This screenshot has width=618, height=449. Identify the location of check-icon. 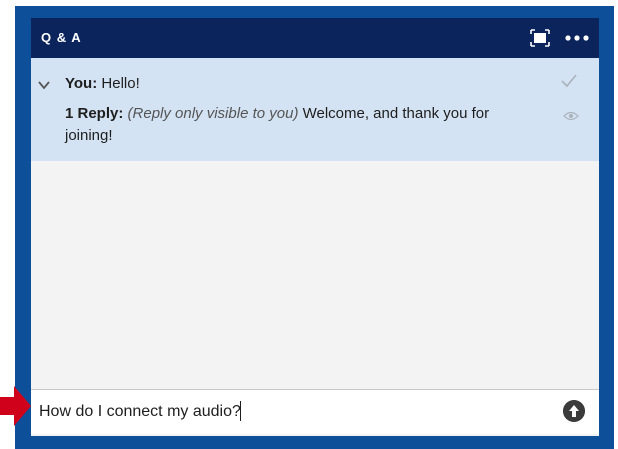
(569, 81).